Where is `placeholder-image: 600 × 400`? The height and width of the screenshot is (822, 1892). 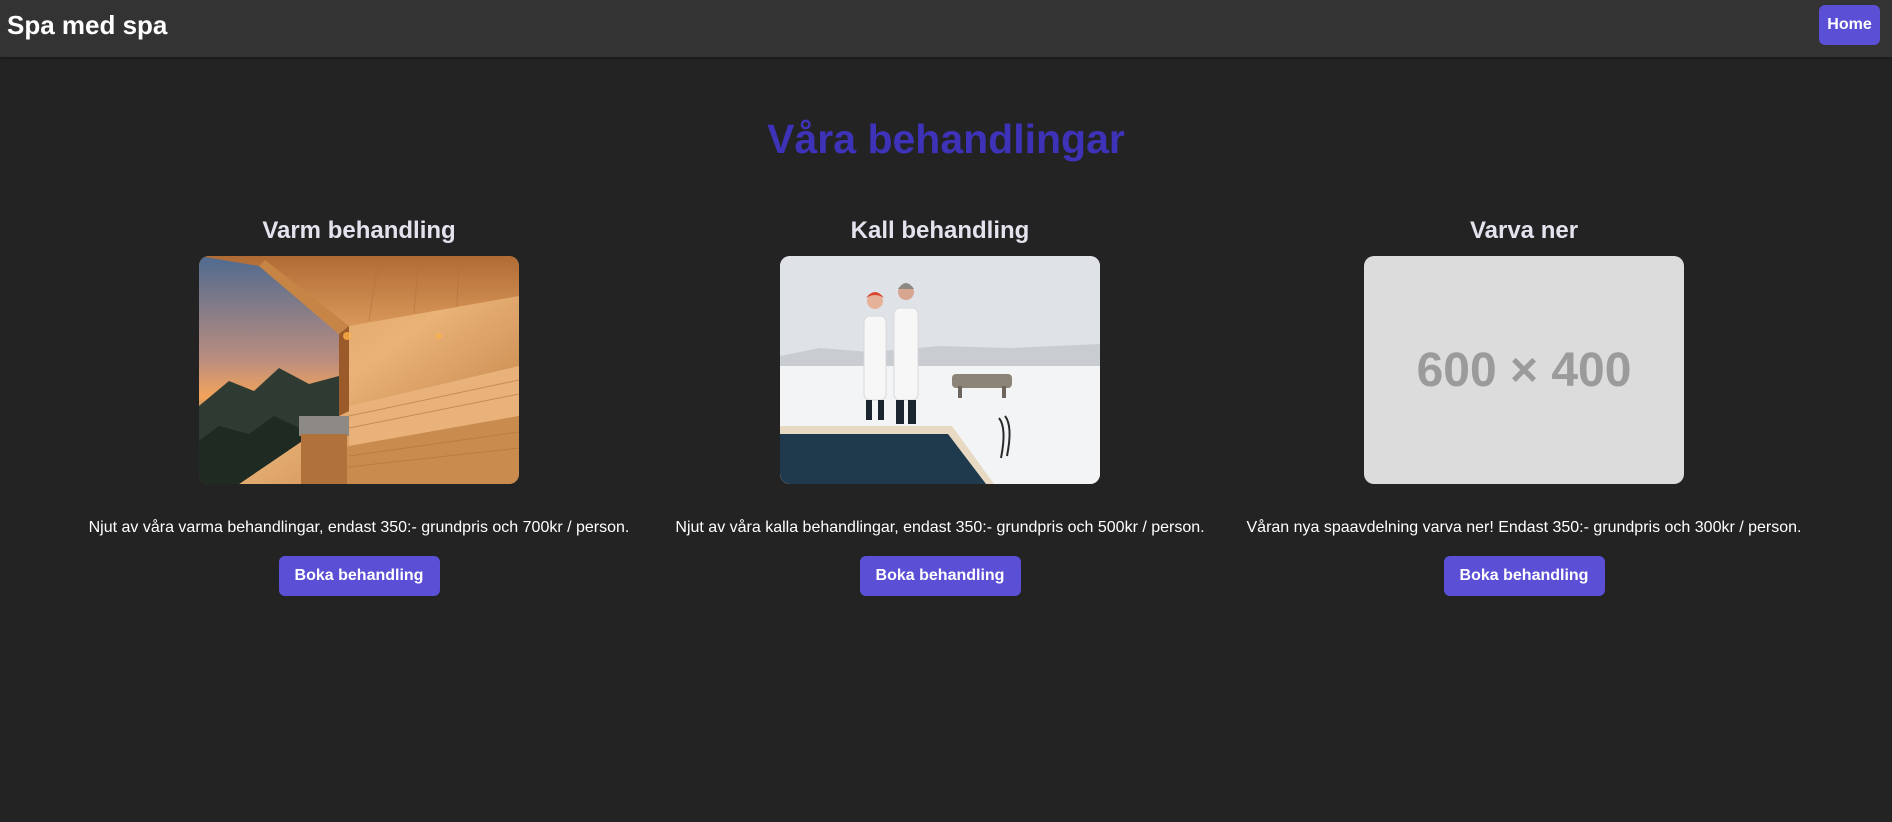 placeholder-image: 600 × 400 is located at coordinates (1524, 370).